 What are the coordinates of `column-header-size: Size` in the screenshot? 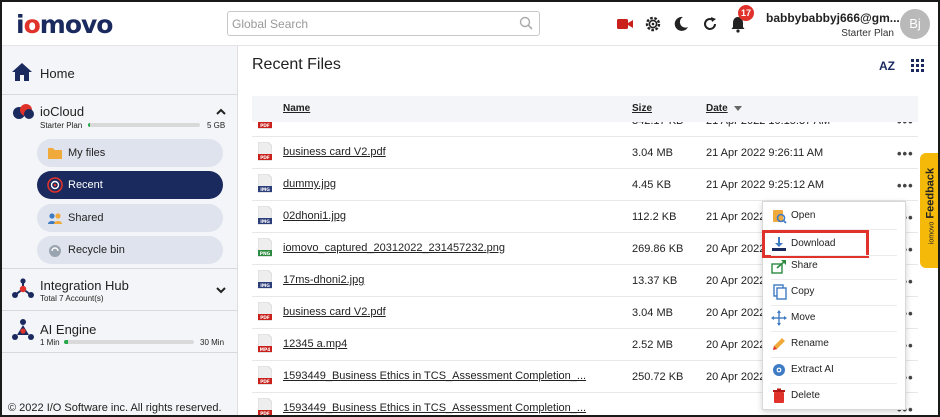 It's located at (642, 108).